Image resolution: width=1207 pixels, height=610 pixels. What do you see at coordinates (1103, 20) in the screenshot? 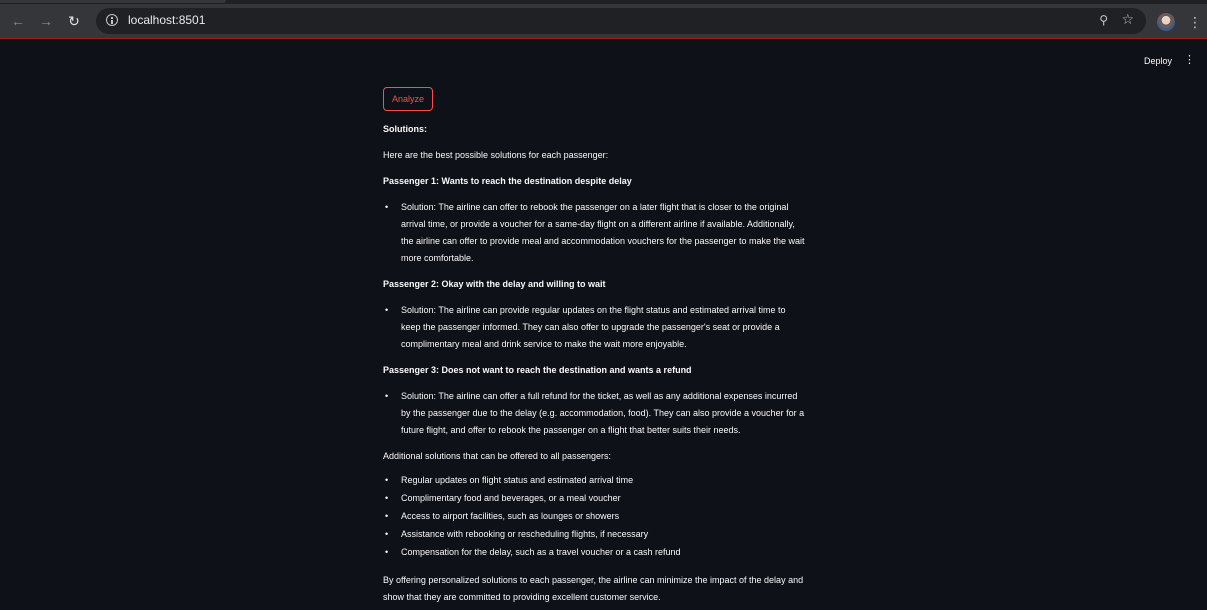
I see `zoom-icon: ⚲` at bounding box center [1103, 20].